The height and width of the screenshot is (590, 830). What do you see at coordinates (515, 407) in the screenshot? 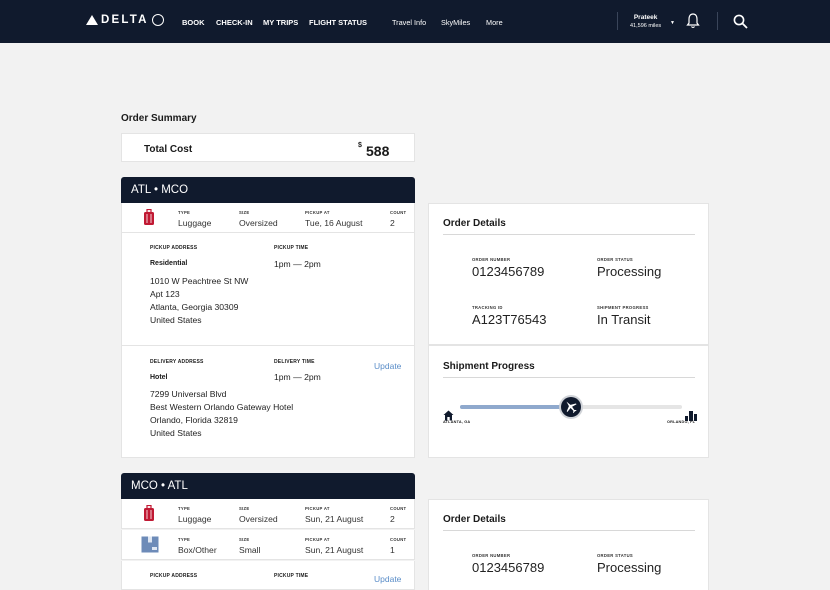
I see `shipment-progress-fill` at bounding box center [515, 407].